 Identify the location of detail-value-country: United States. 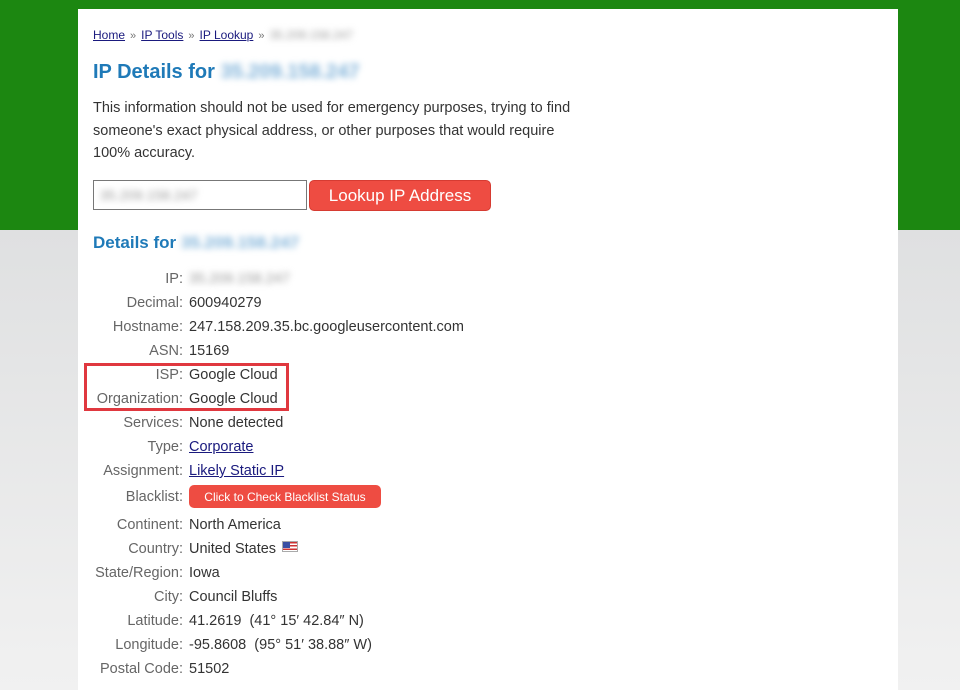
(233, 549).